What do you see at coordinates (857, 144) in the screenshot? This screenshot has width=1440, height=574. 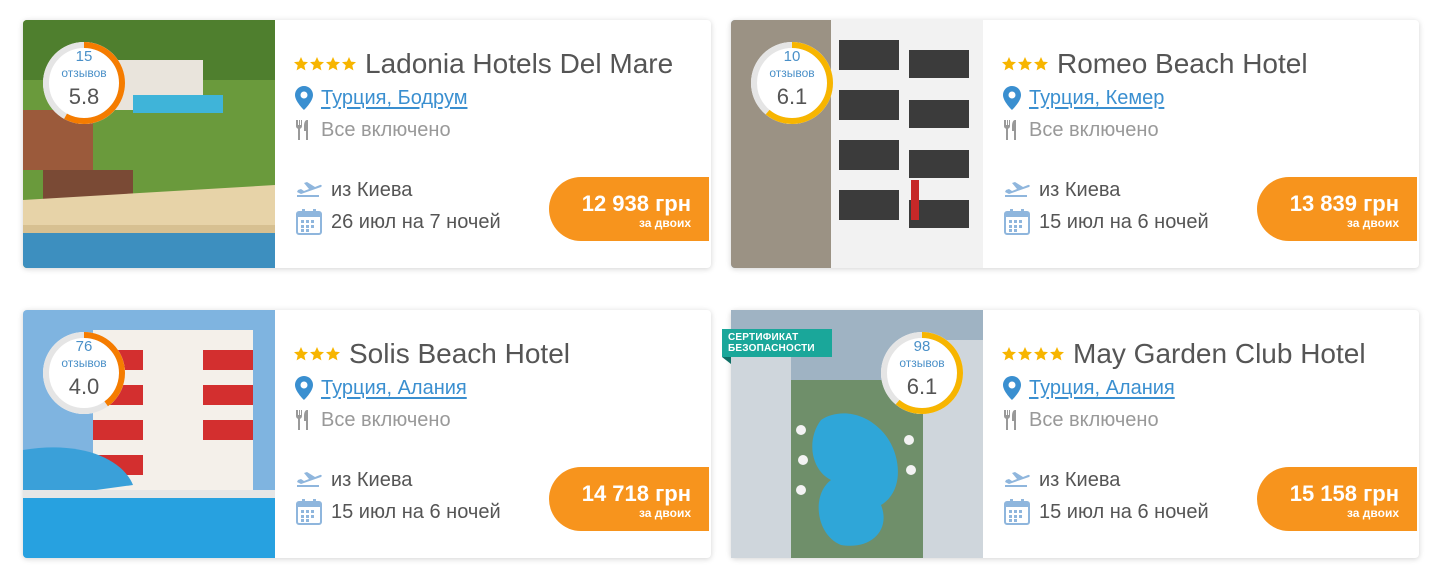 I see `hotel-photo: 10 отзывов 6.1` at bounding box center [857, 144].